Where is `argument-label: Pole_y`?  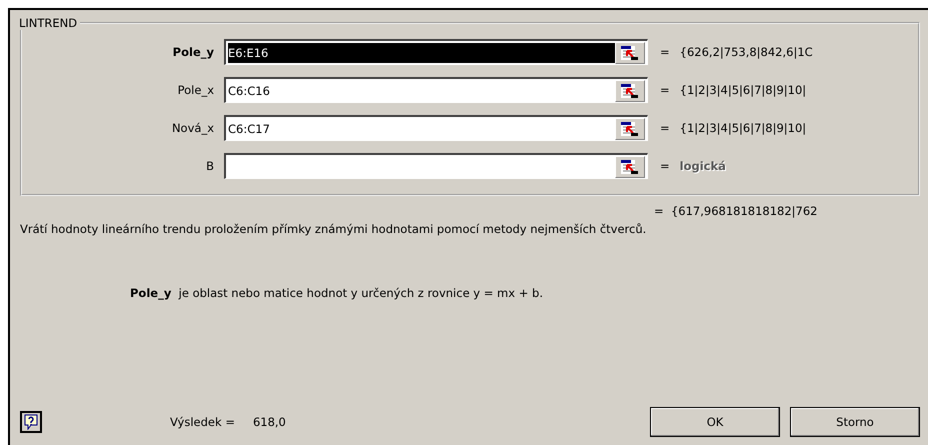 argument-label: Pole_y is located at coordinates (193, 52).